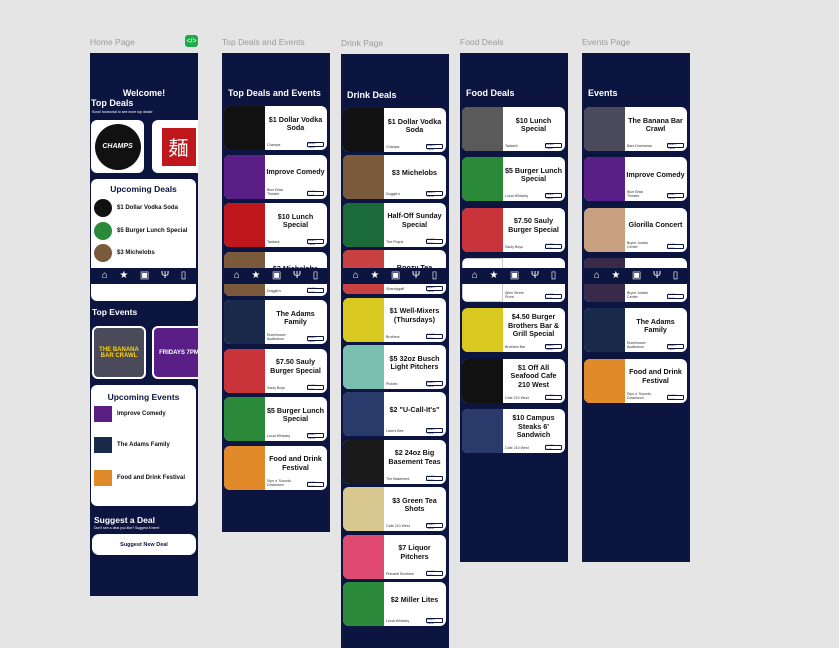 Image resolution: width=839 pixels, height=648 pixels. Describe the element at coordinates (394, 177) in the screenshot. I see `deal-card: $3 Michelobs Doggie's Learn more` at that location.